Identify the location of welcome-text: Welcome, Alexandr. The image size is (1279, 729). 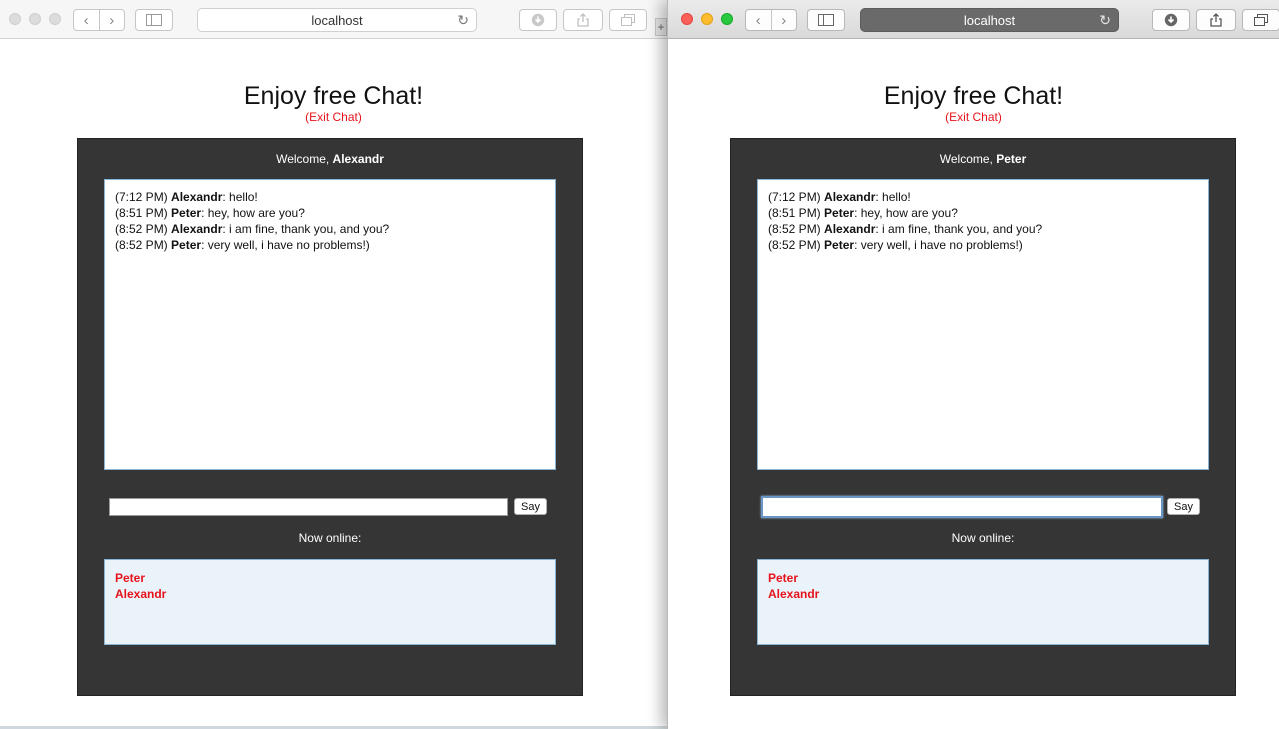
(330, 159).